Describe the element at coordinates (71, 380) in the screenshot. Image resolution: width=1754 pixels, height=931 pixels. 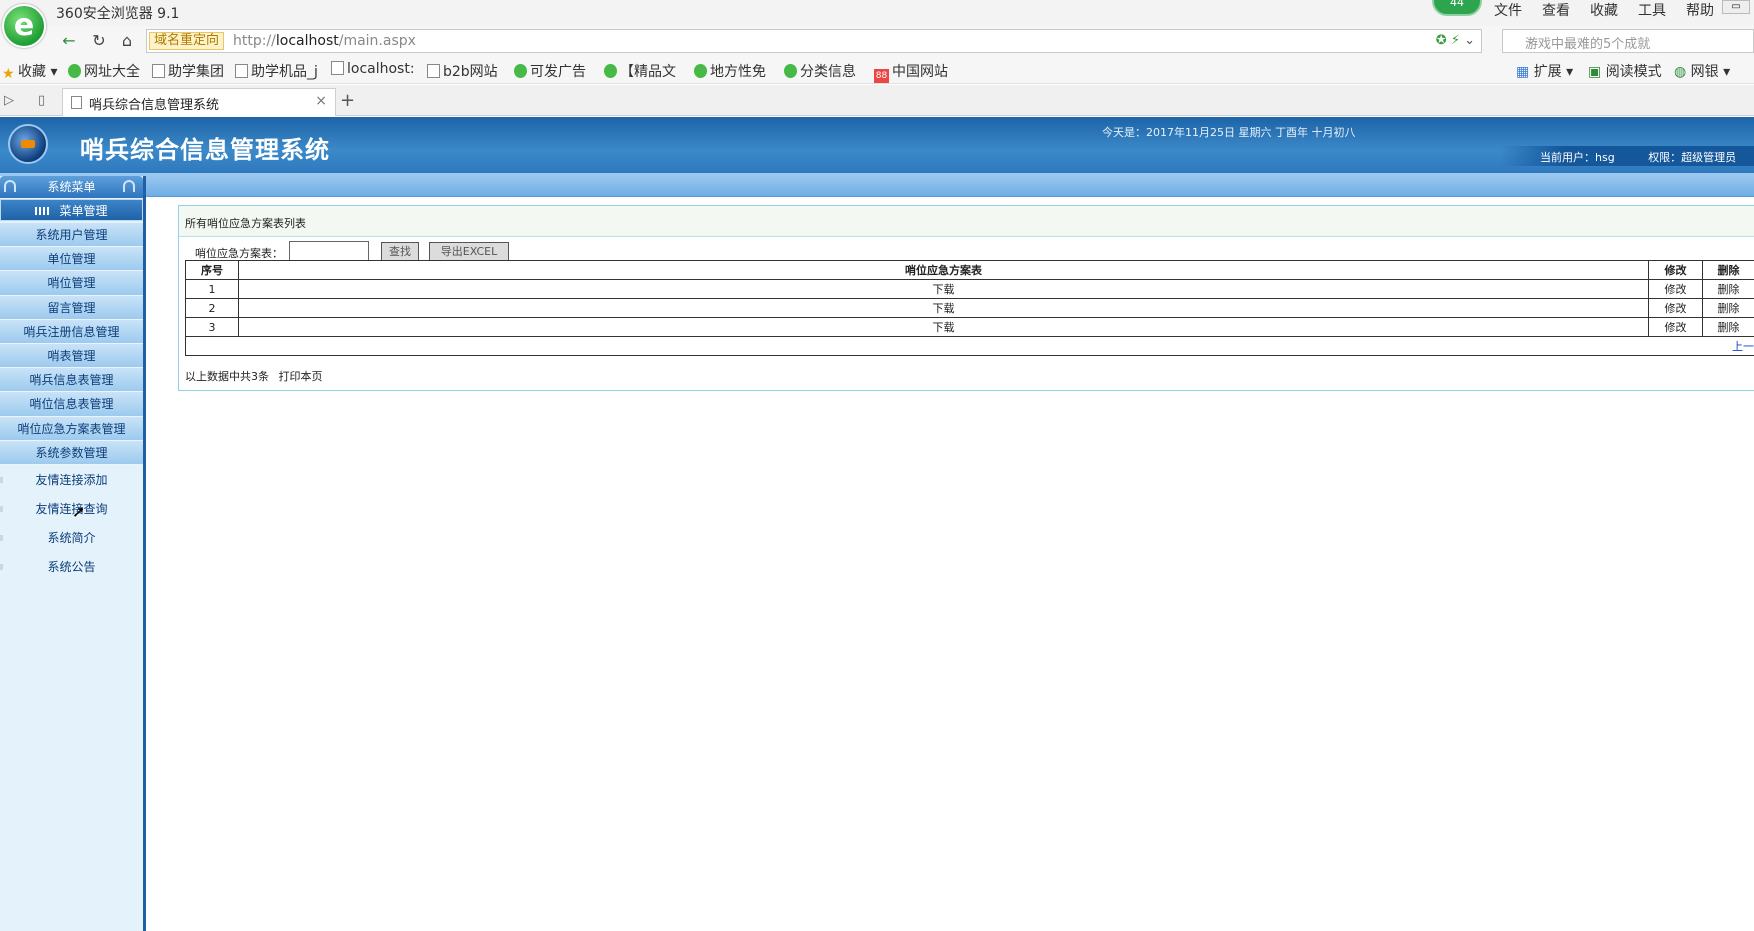
I see `sidebar-item-sentry-info: 哨兵信息表管理` at that location.